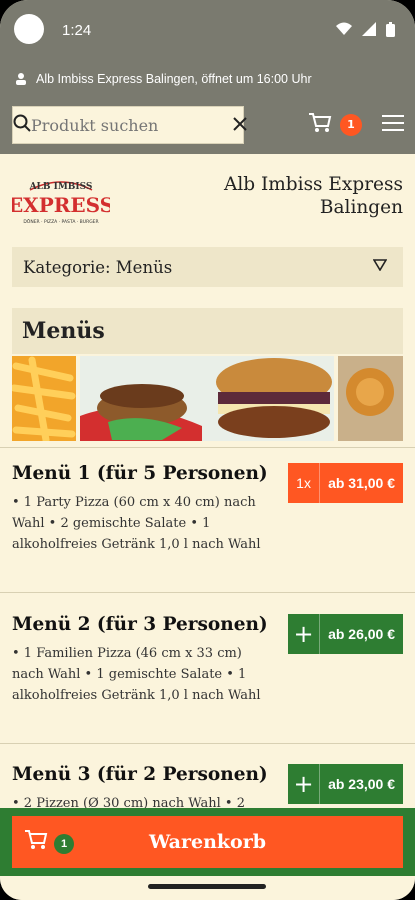 Image resolution: width=415 pixels, height=900 pixels. Describe the element at coordinates (361, 207) in the screenshot. I see `restaurant-name-line2: Balingen` at that location.